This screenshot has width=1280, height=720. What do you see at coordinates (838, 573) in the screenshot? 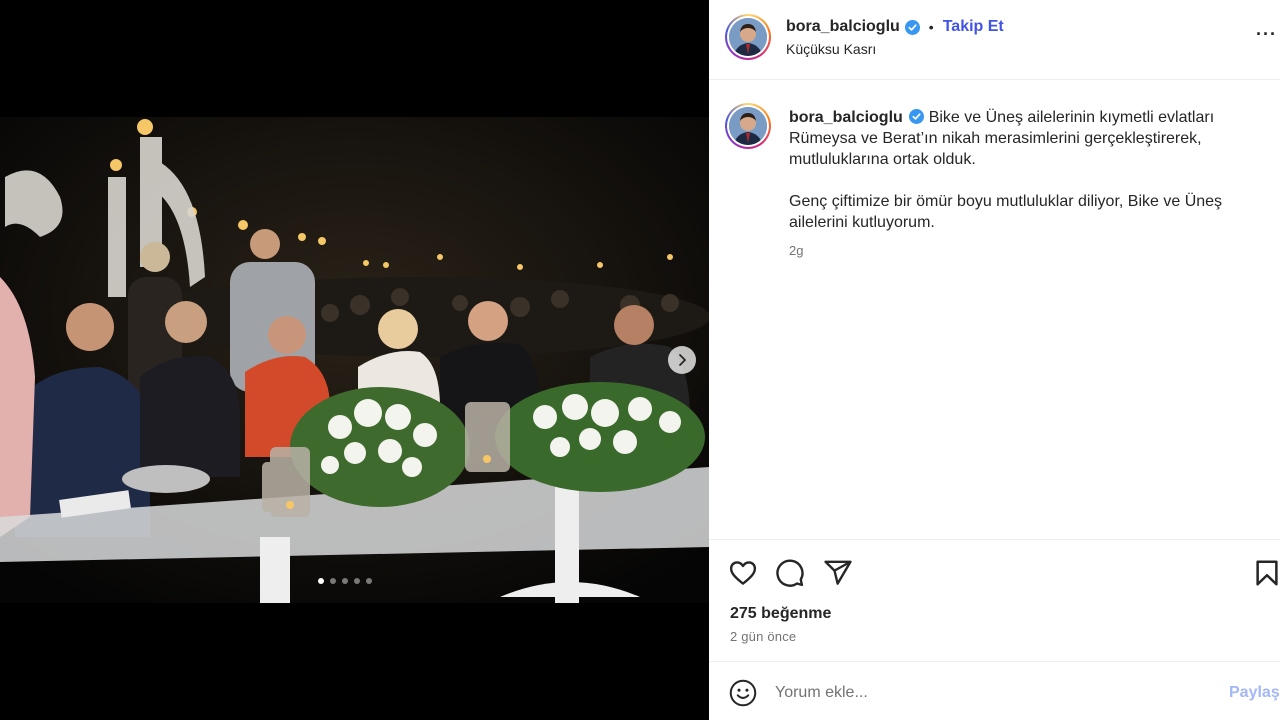
I see `share-icon` at bounding box center [838, 573].